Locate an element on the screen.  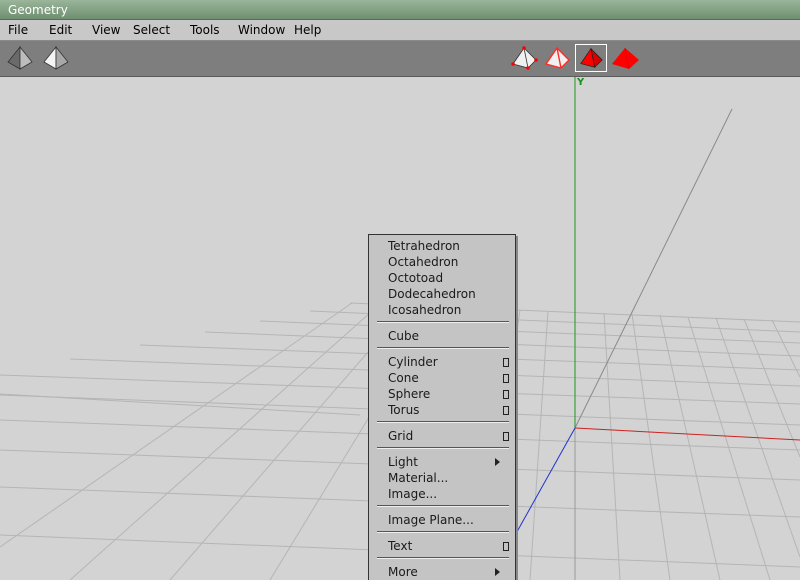
menu-item-sphere: Sphere is located at coordinates (442, 394).